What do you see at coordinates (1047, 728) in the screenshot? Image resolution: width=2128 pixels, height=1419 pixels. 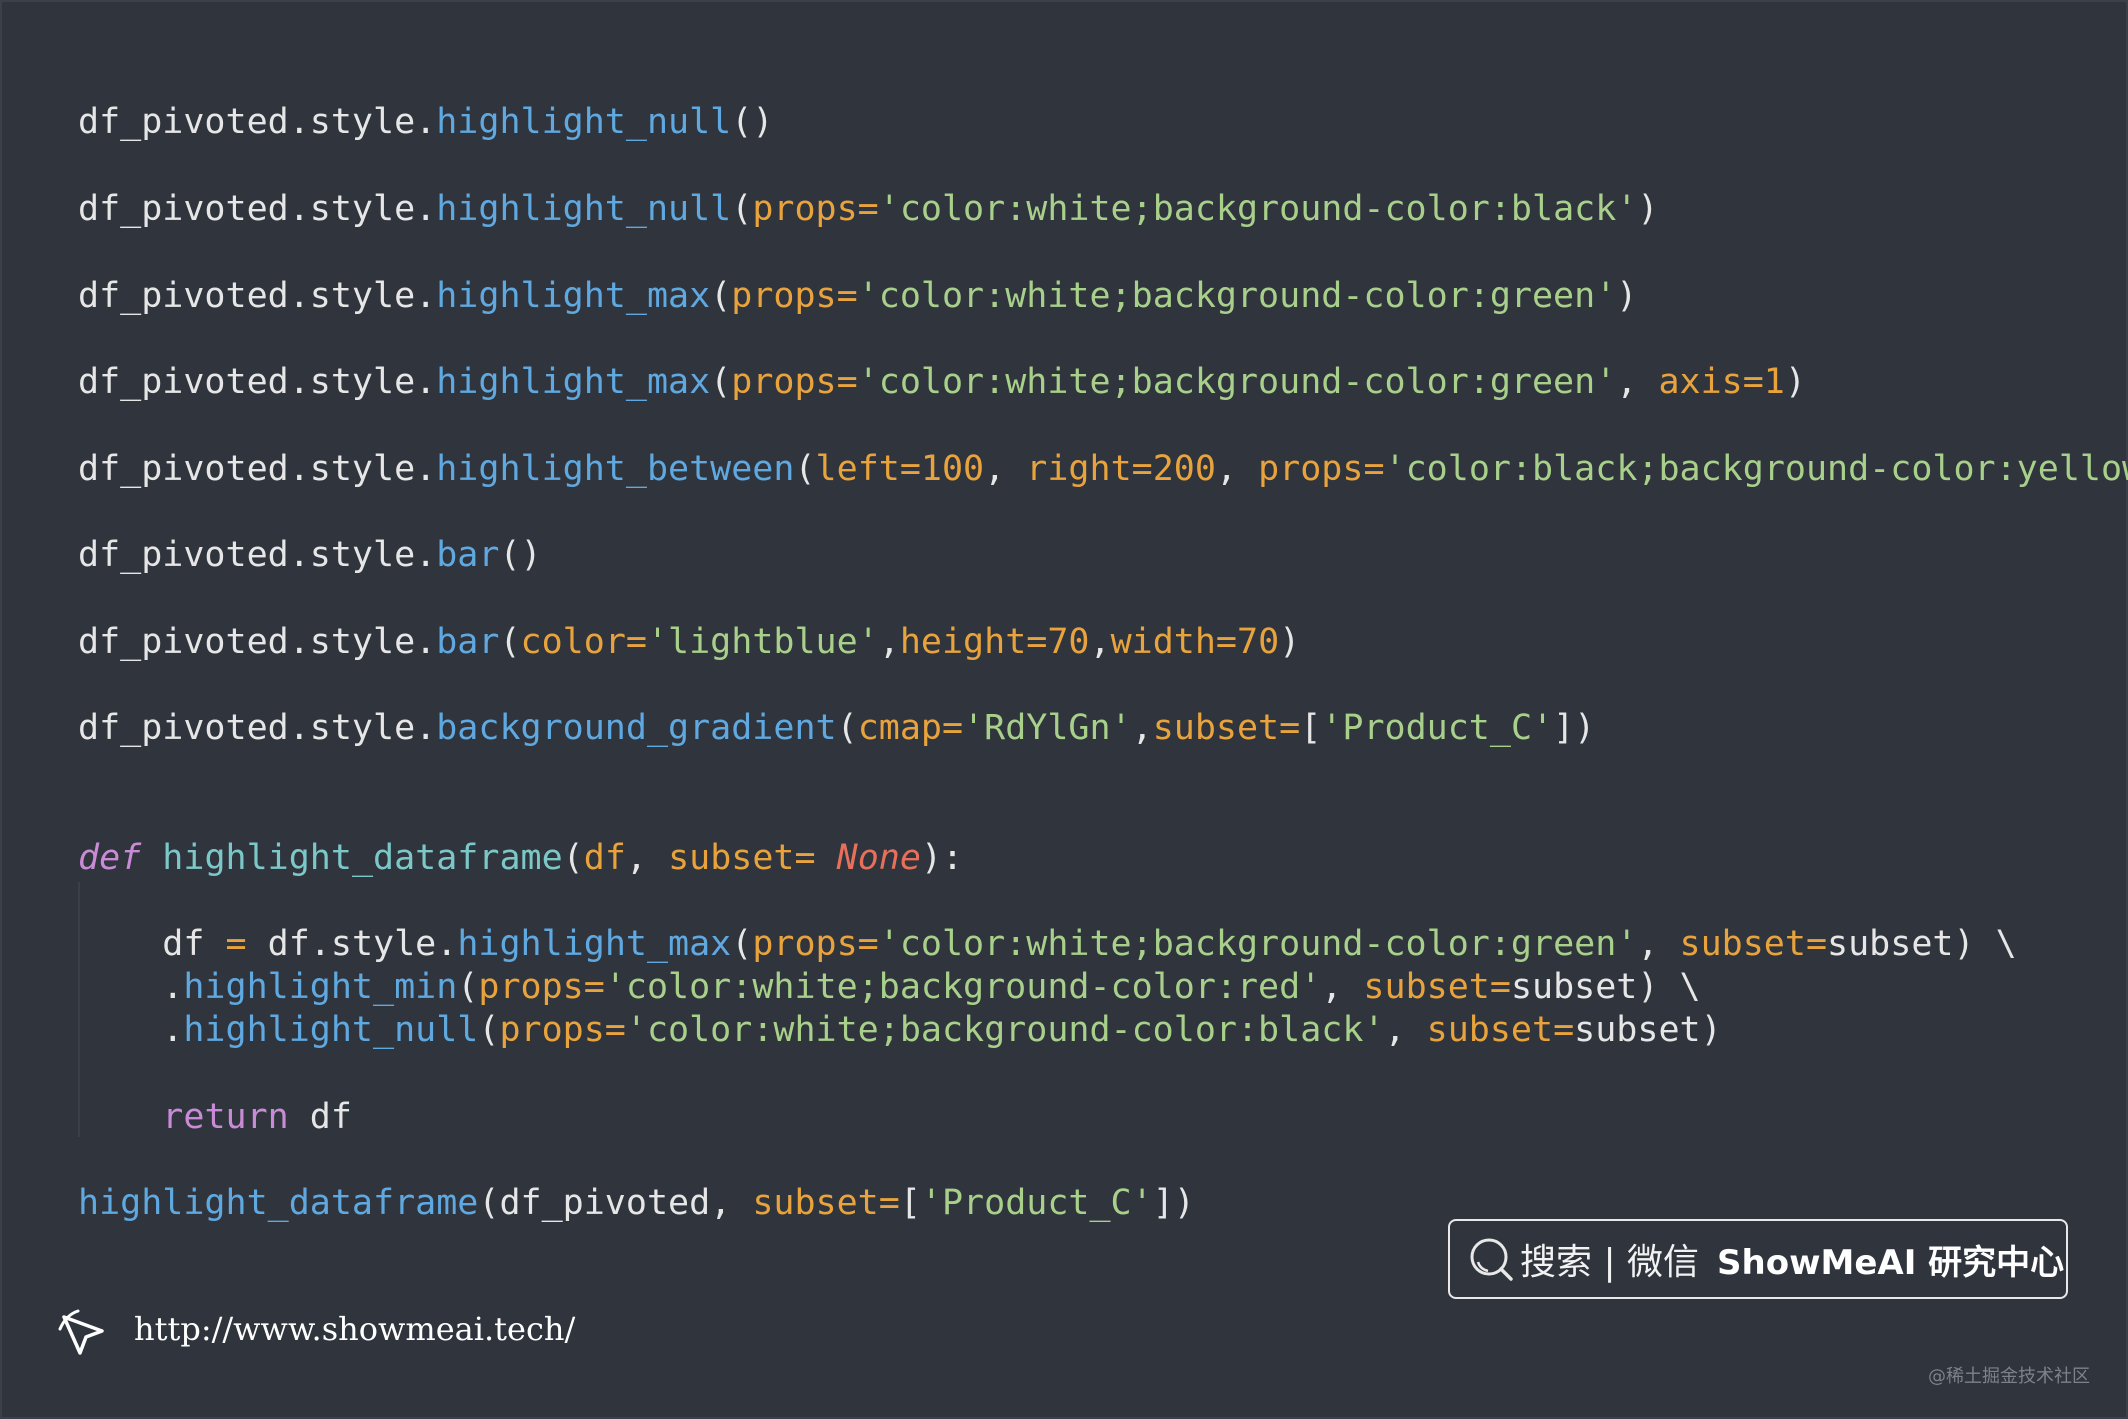 I see `code-token: 'RdYlGn'` at bounding box center [1047, 728].